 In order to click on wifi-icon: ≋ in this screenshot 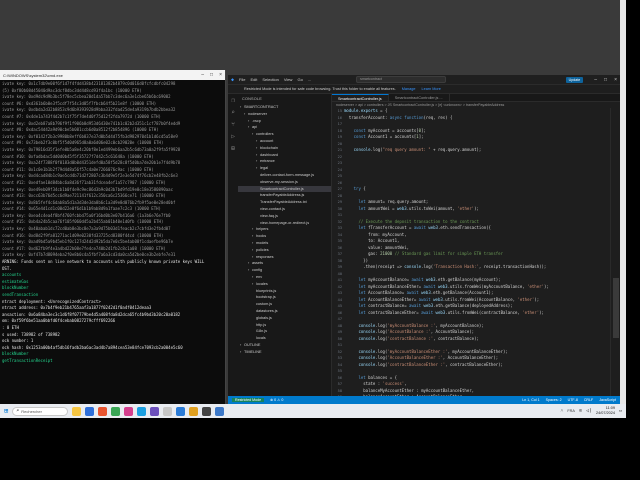, I will do `click(580, 411)`.